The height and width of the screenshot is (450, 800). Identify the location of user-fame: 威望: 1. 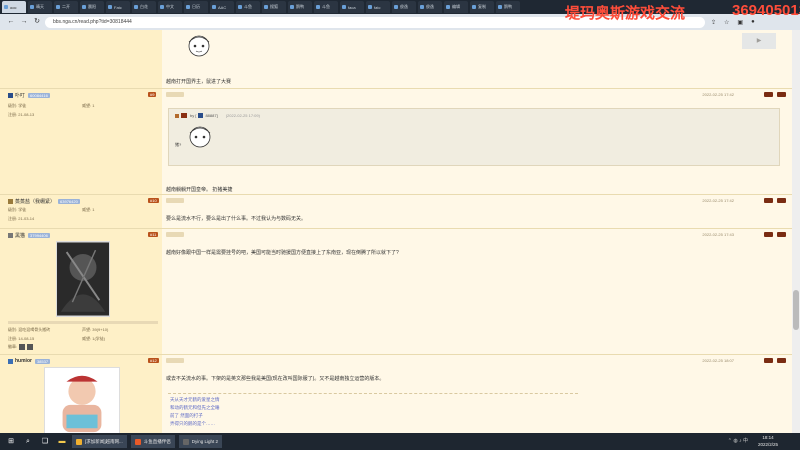
(88, 209).